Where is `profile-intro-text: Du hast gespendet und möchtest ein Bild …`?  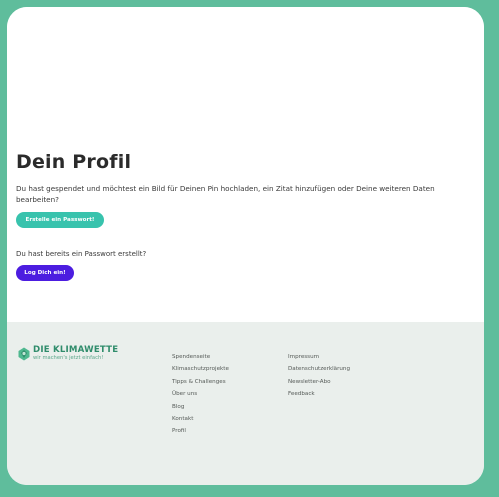
profile-intro-text: Du hast gespendet und möchtest ein Bild … is located at coordinates (225, 194).